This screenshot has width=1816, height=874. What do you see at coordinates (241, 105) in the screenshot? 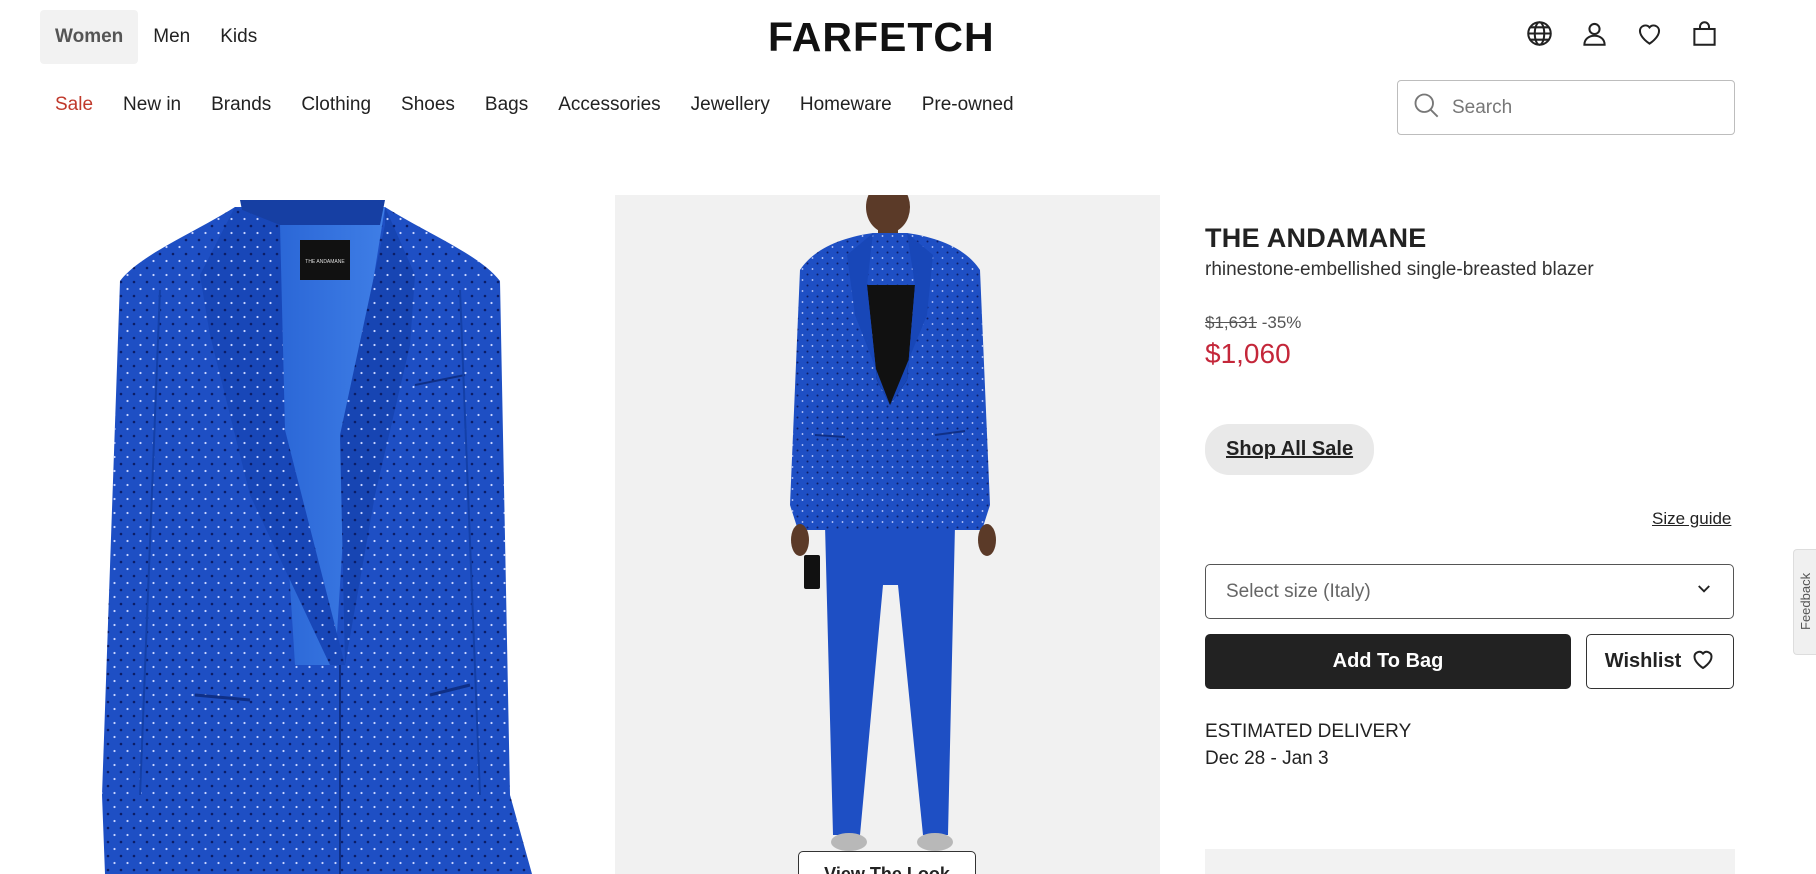
I see `nav-brands: Brands` at bounding box center [241, 105].